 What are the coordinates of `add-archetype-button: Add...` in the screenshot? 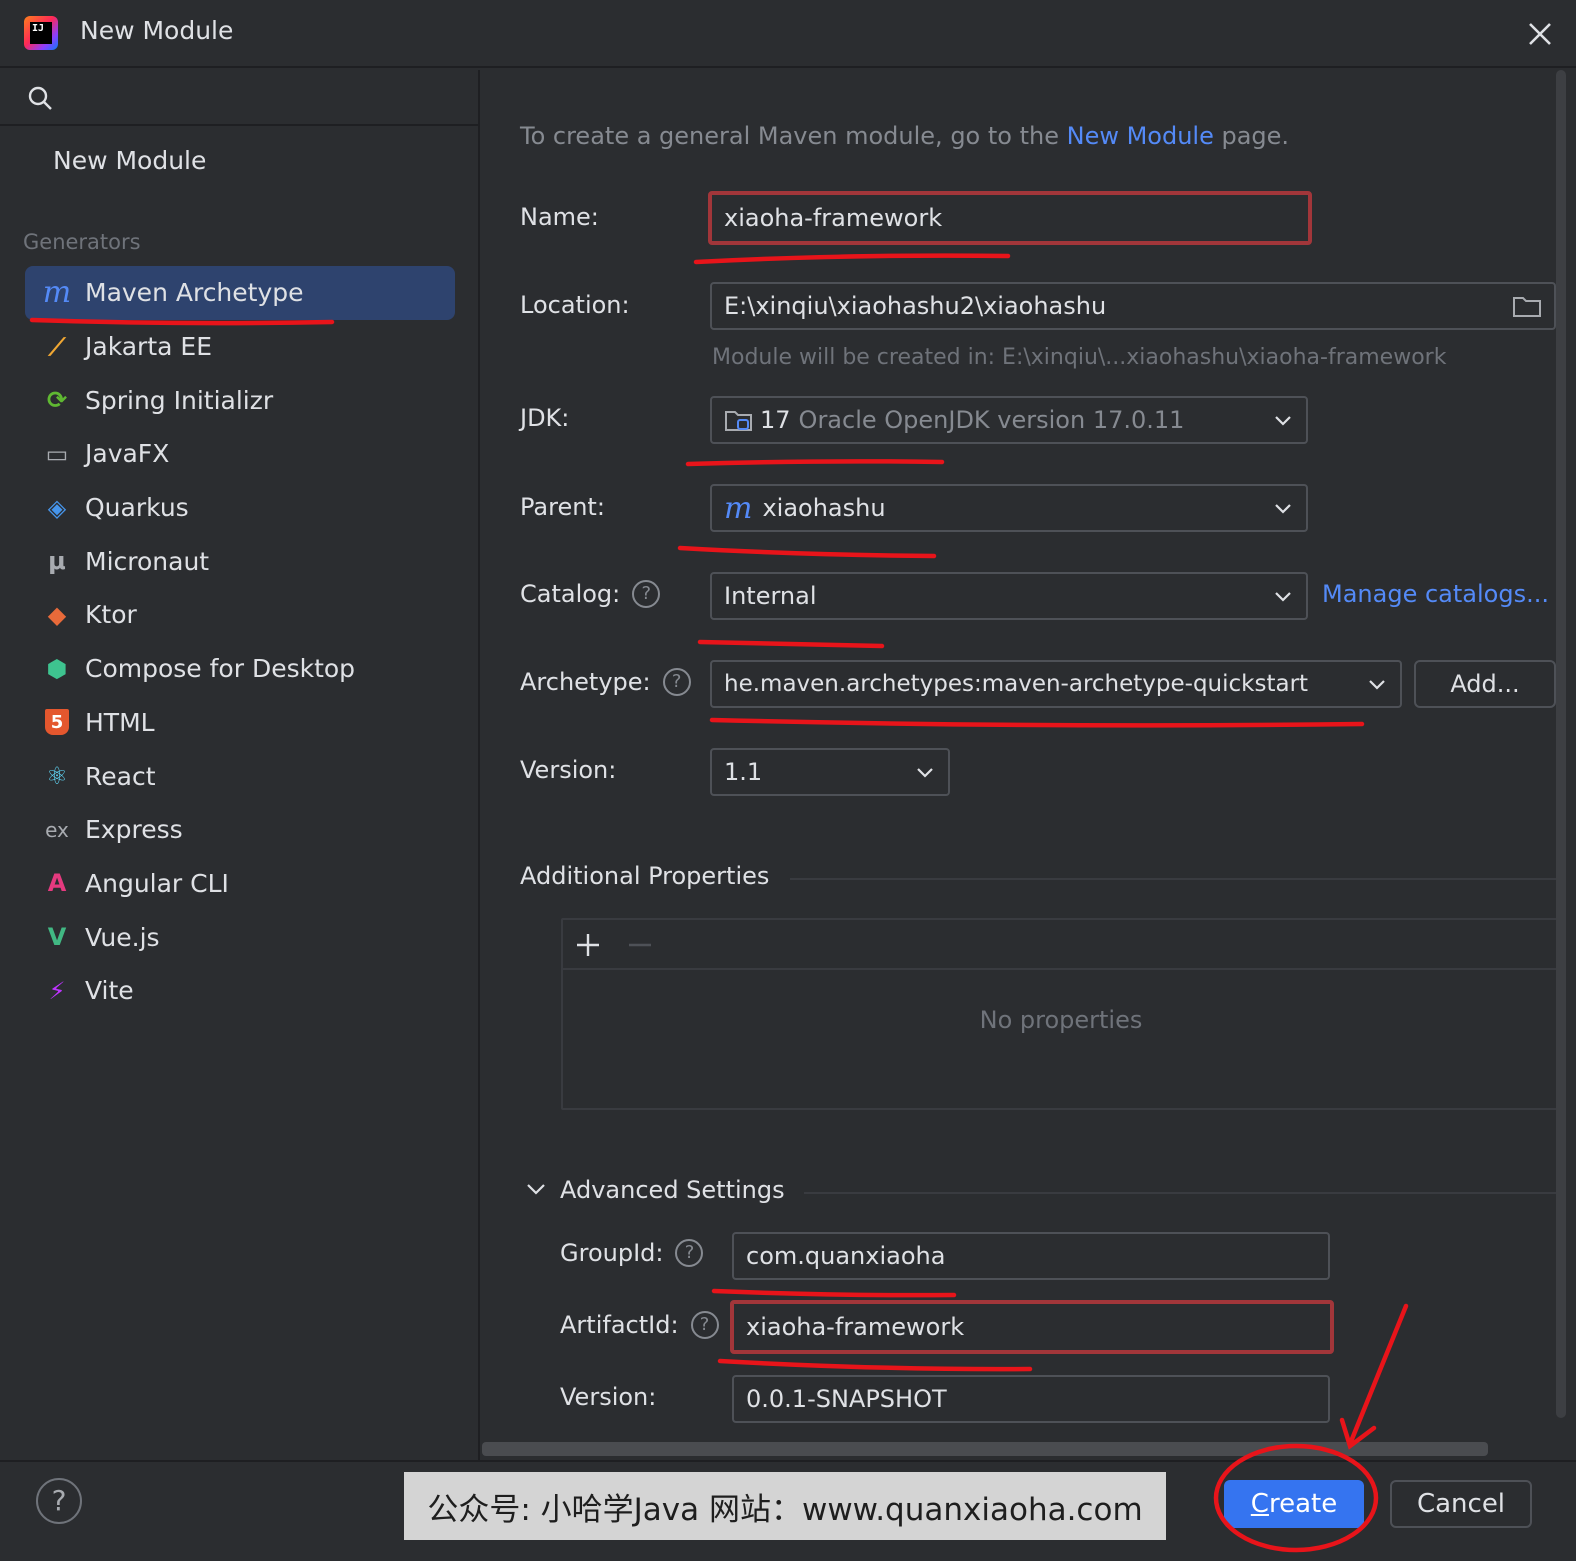 It's located at (1485, 684).